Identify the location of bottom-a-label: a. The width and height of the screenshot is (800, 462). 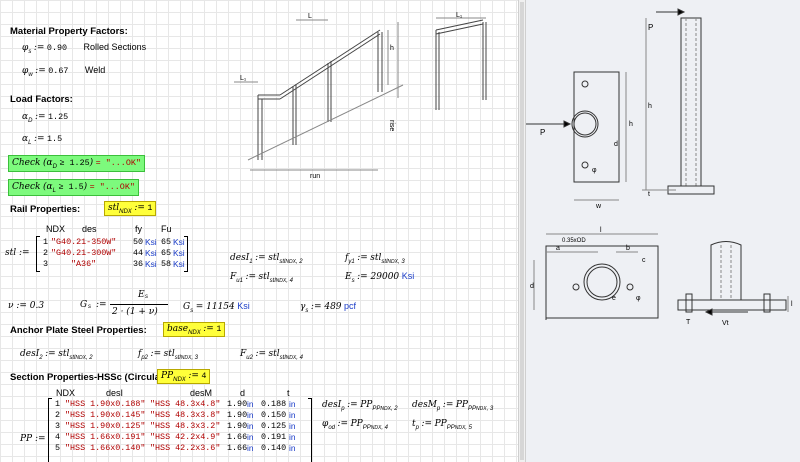
(558, 248).